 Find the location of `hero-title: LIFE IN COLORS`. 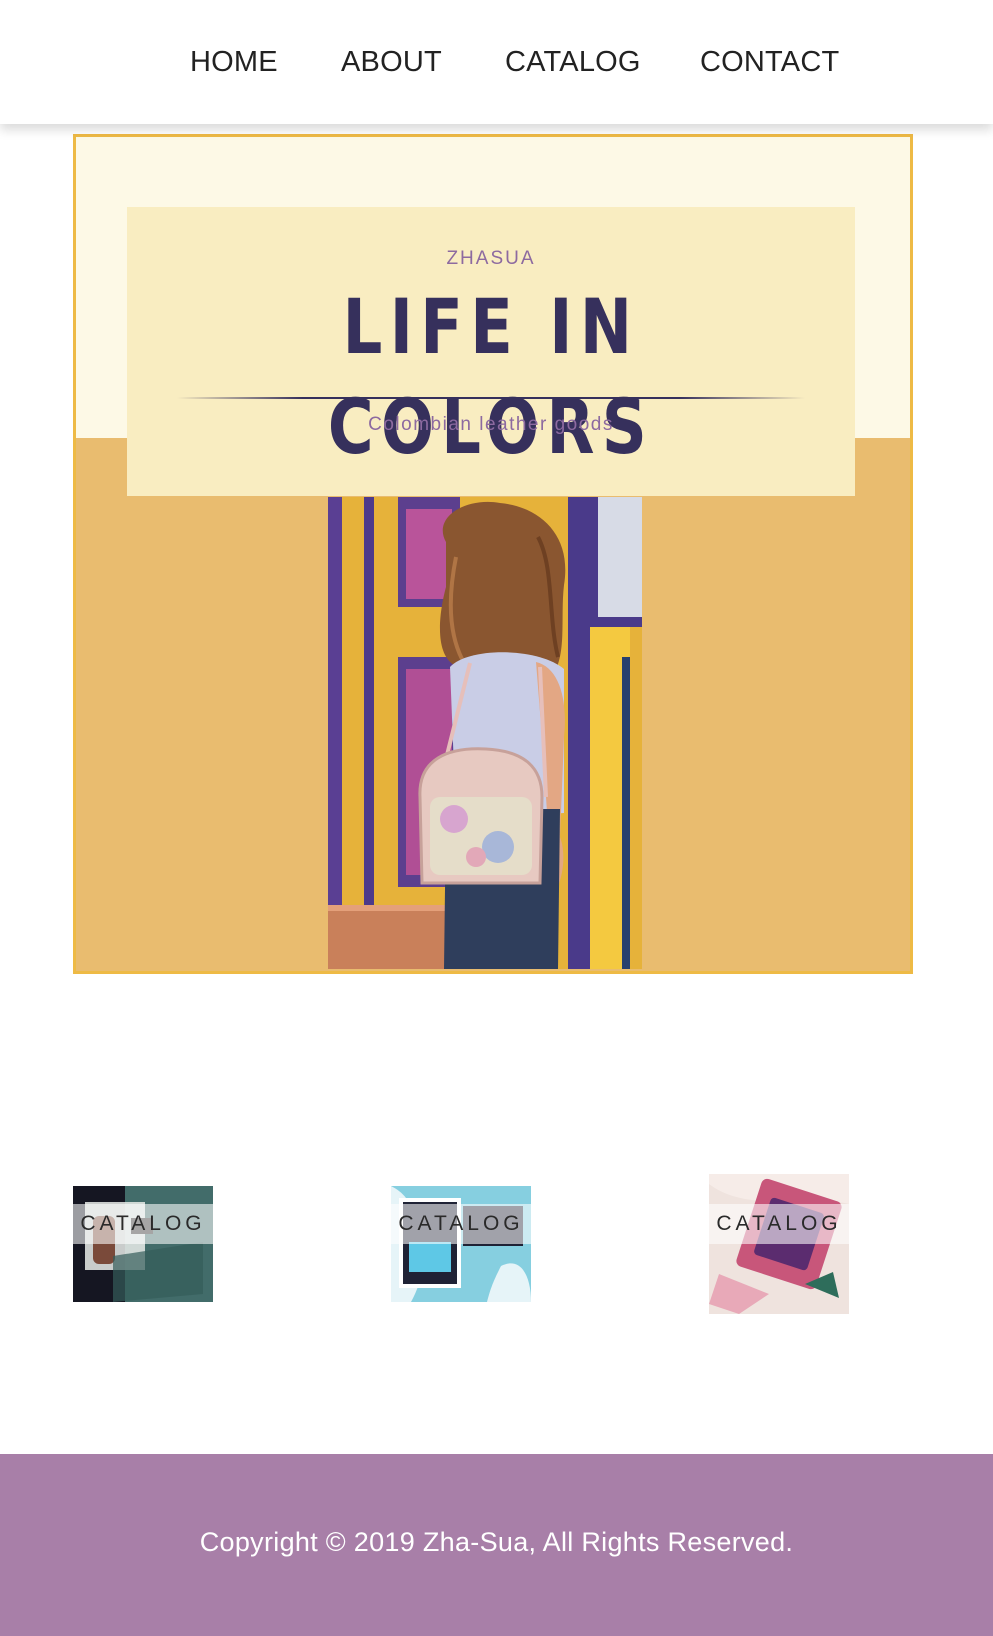

hero-title: LIFE IN COLORS is located at coordinates (491, 376).